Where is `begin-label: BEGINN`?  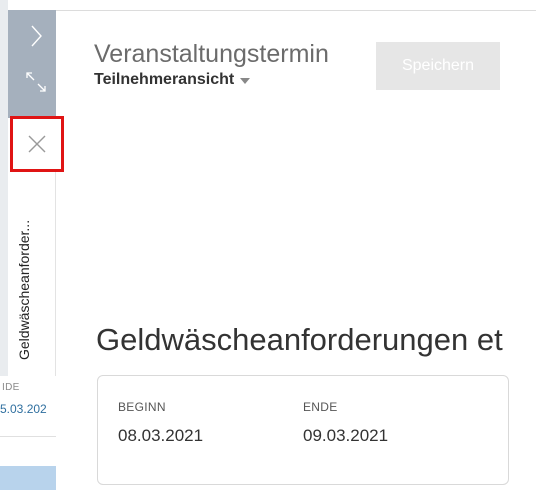
begin-label: BEGINN is located at coordinates (142, 407).